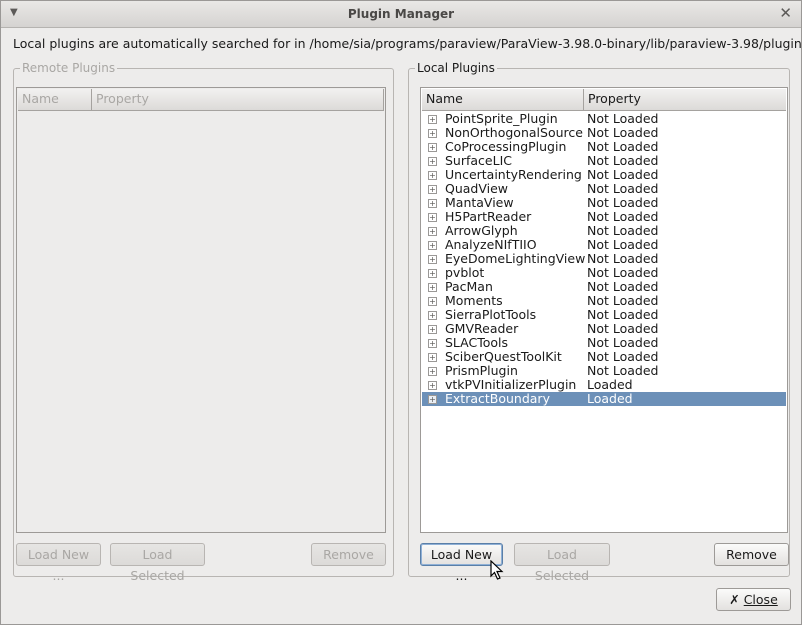  What do you see at coordinates (785, 13) in the screenshot?
I see `window-close-icon: ✕` at bounding box center [785, 13].